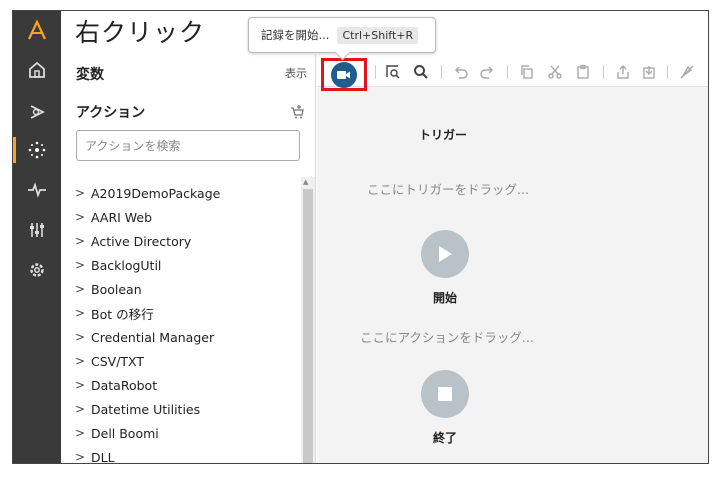  I want to click on pulse-icon, so click(37, 190).